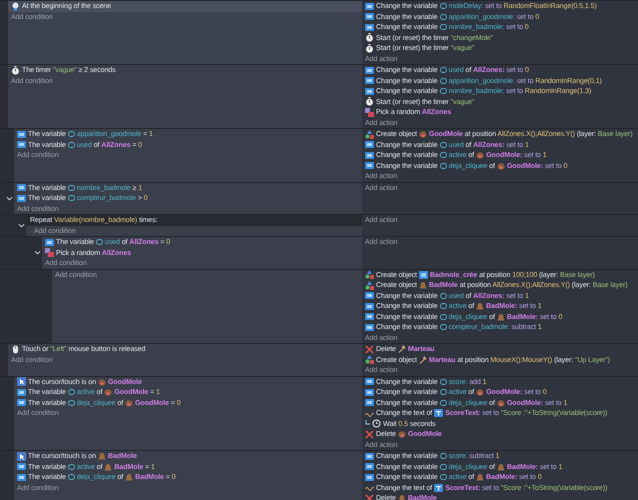 The image size is (638, 500). What do you see at coordinates (373, 423) in the screenshot?
I see `wait-clock-icon` at bounding box center [373, 423].